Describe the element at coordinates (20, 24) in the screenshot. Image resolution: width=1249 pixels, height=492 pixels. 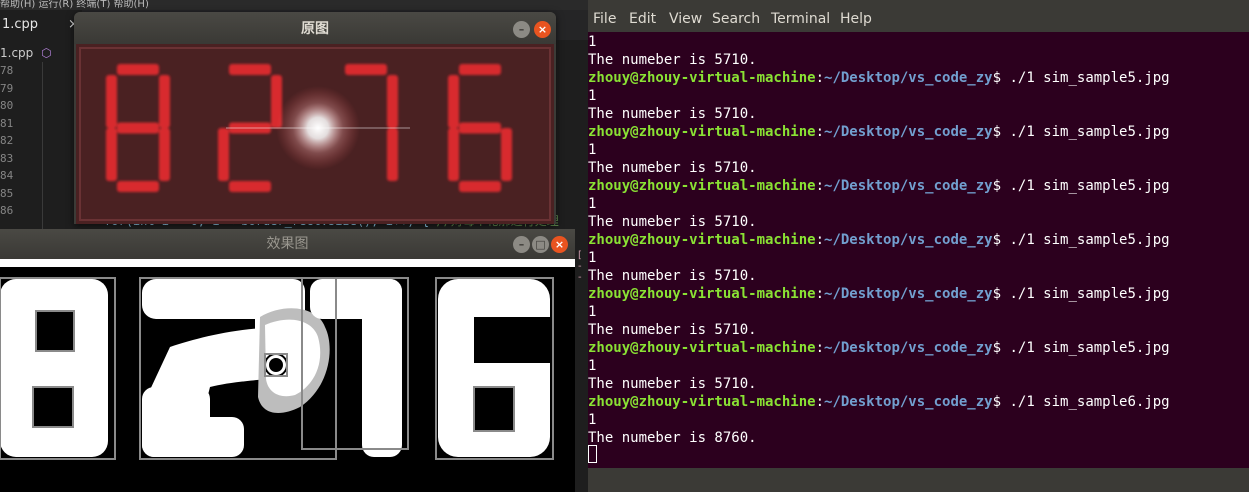
I see `tab-label: 1.cpp` at that location.